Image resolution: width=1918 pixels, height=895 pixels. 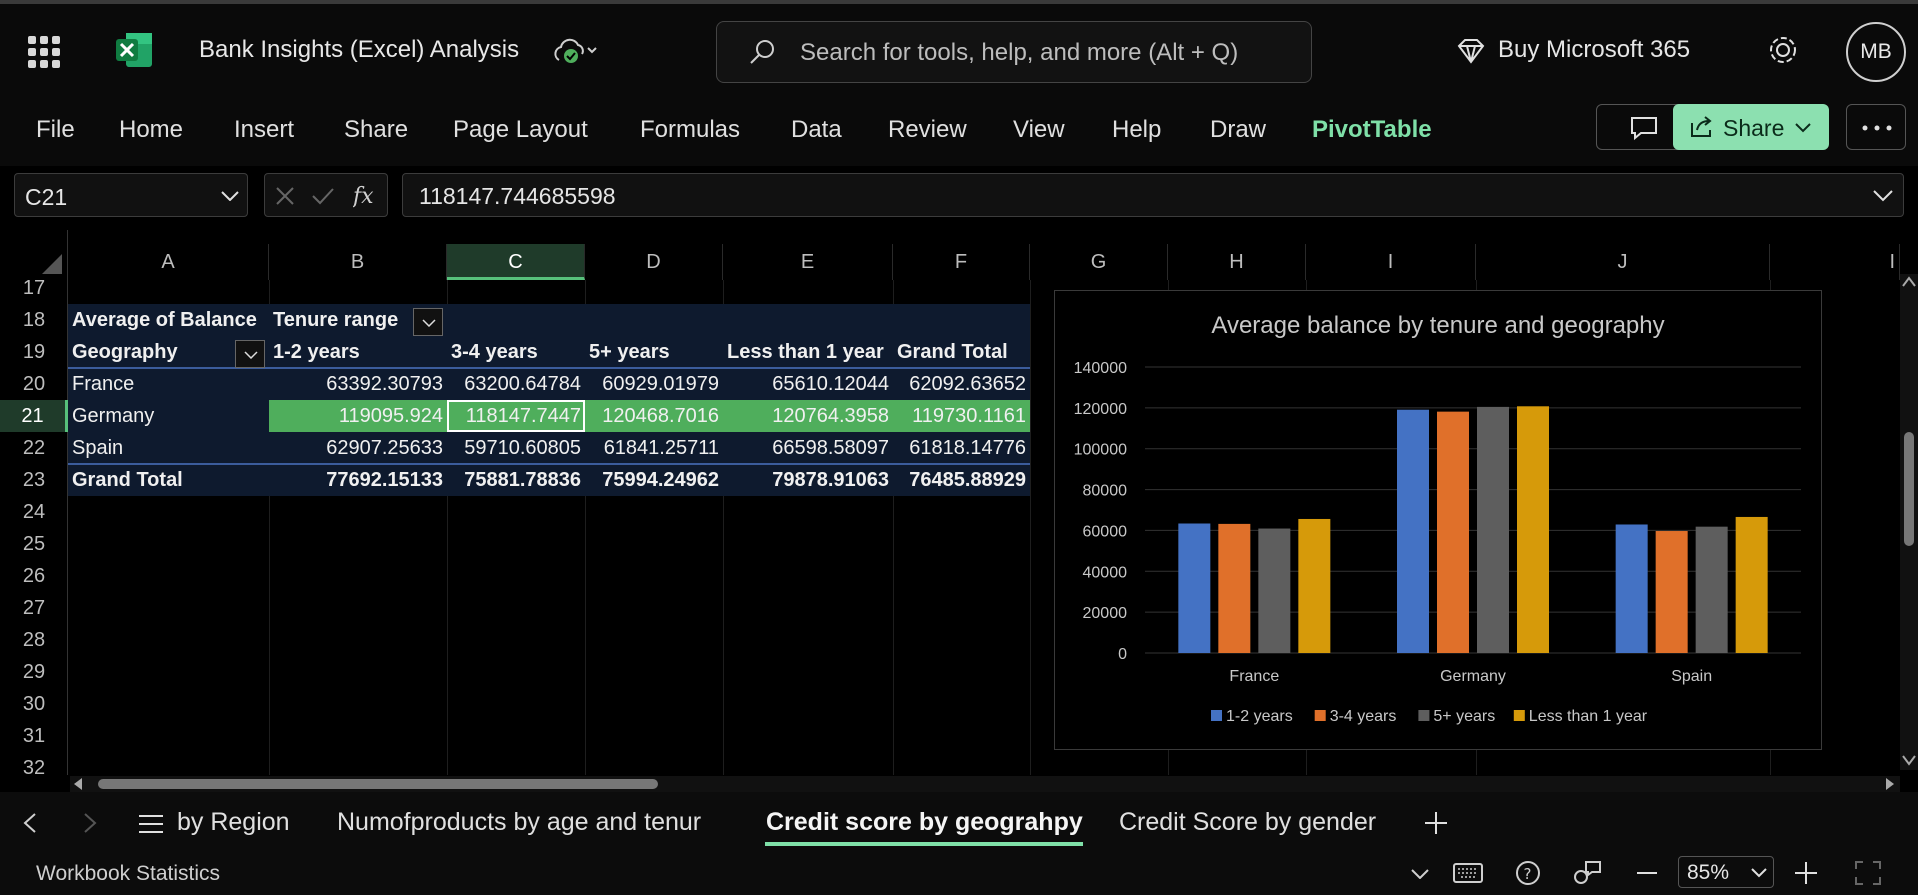 I want to click on cloud-saved-icon, so click(x=574, y=51).